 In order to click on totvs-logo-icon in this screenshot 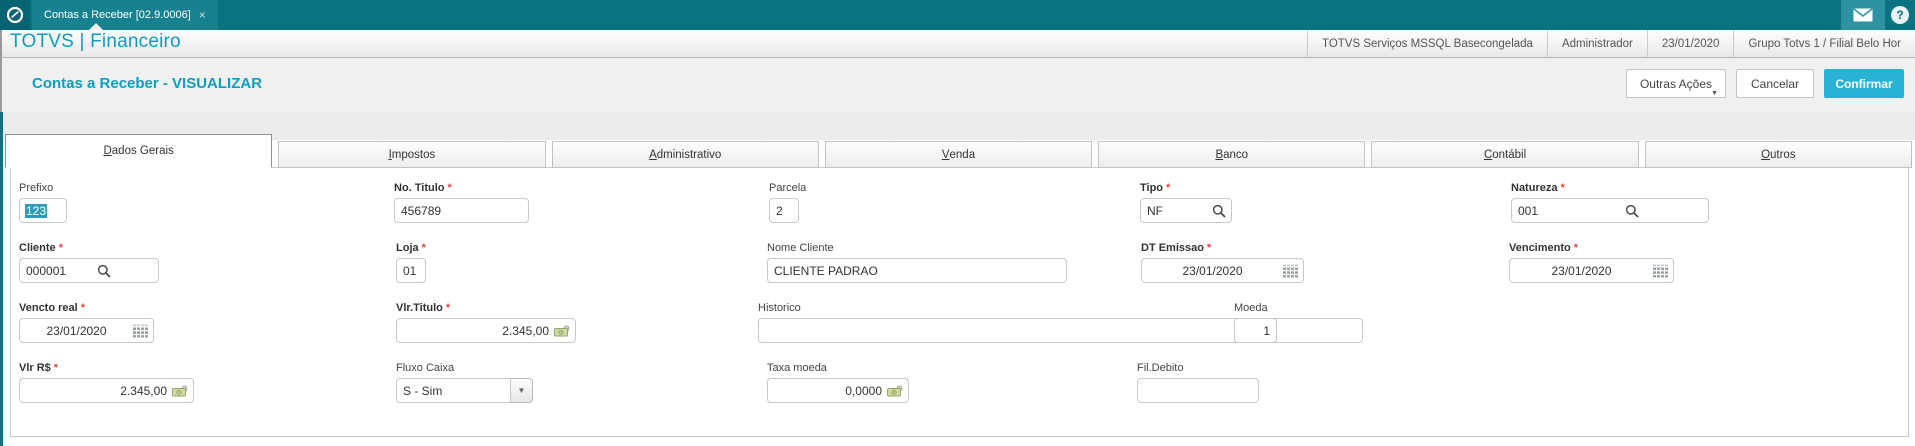, I will do `click(15, 15)`.